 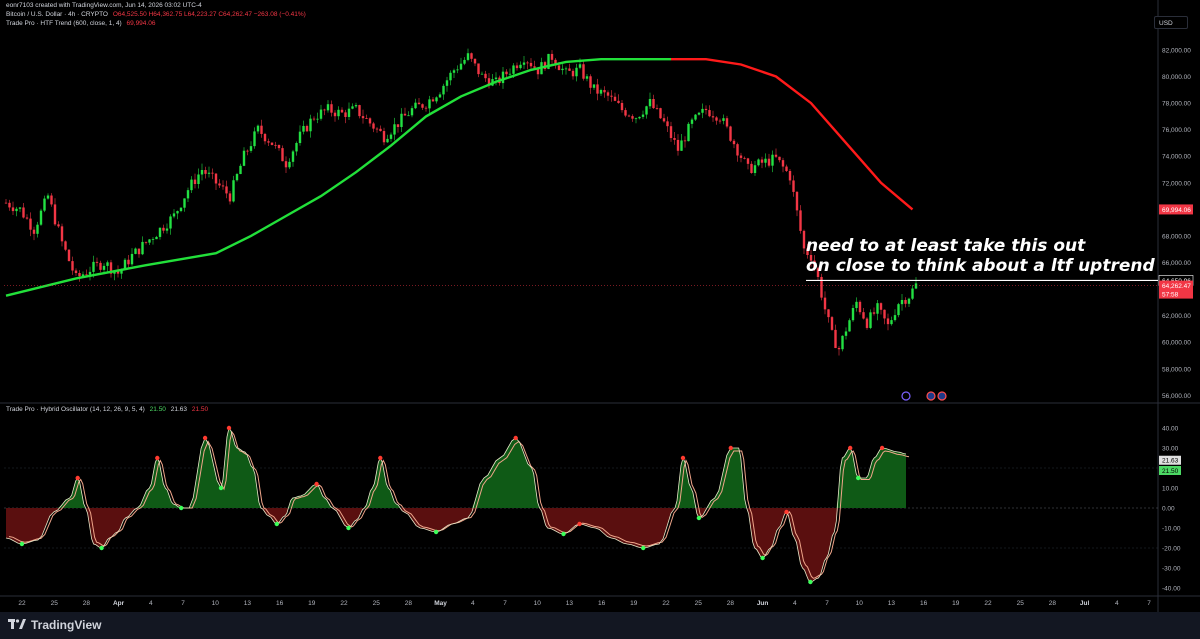 I want to click on time-tick-label: 10, so click(x=216, y=603).